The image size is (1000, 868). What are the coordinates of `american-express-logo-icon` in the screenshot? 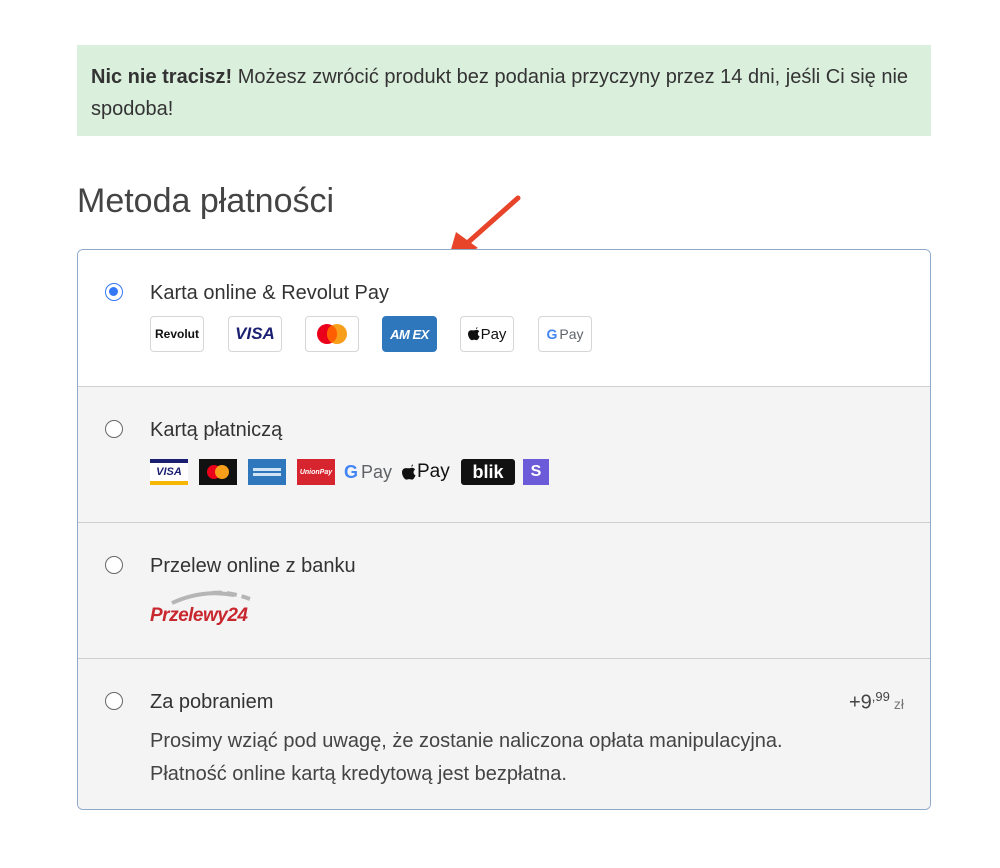 It's located at (267, 472).